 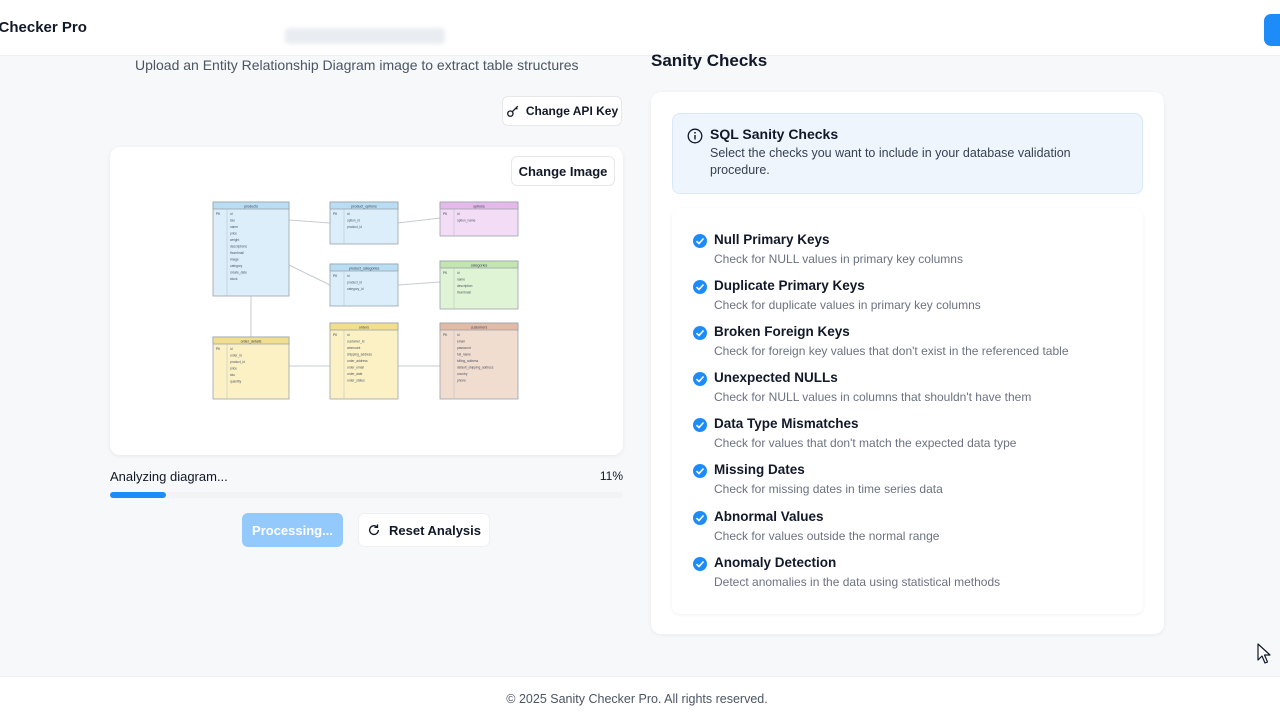 I want to click on refresh-icon, so click(x=374, y=530).